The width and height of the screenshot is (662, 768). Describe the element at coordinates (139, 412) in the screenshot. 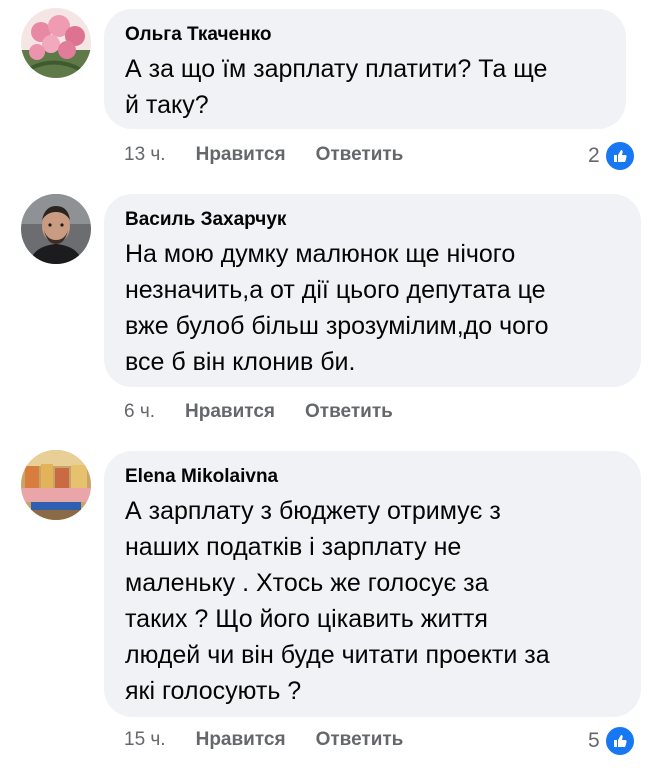

I see `comment-time: 6 ч.` at that location.